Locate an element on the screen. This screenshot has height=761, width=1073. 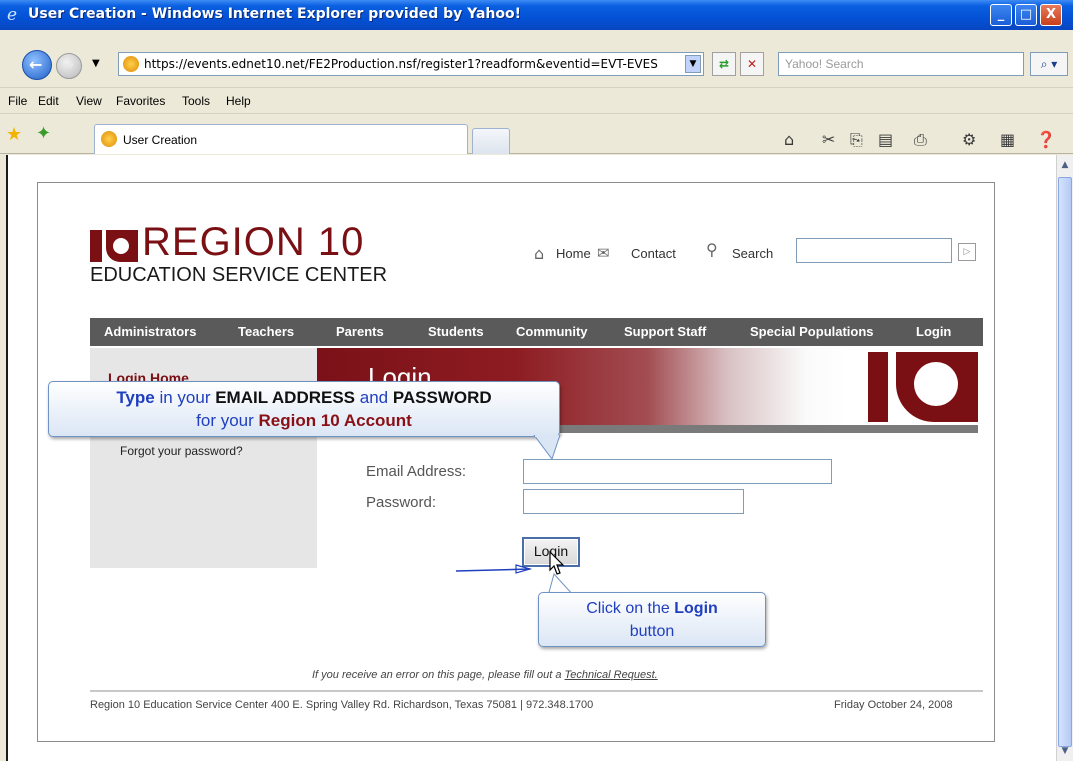
history-dropdown-icon: ▼ is located at coordinates (96, 63).